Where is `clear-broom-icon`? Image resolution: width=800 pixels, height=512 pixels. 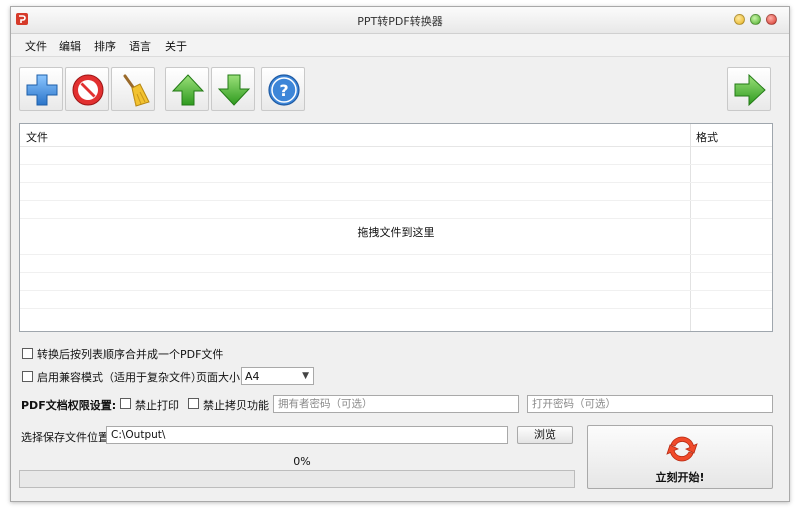 clear-broom-icon is located at coordinates (136, 90).